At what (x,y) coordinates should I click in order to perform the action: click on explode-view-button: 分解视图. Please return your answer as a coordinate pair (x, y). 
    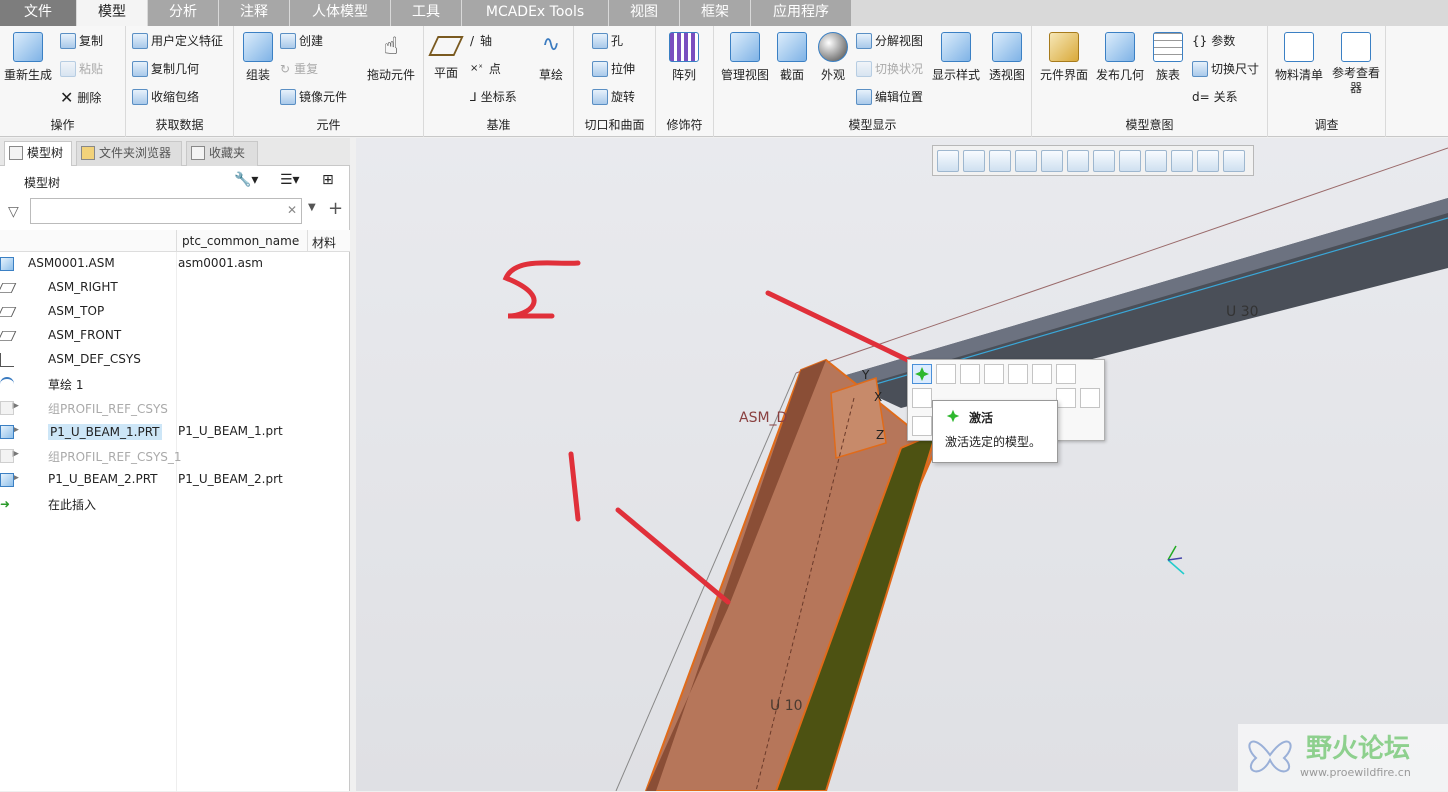
    Looking at the image, I should click on (889, 40).